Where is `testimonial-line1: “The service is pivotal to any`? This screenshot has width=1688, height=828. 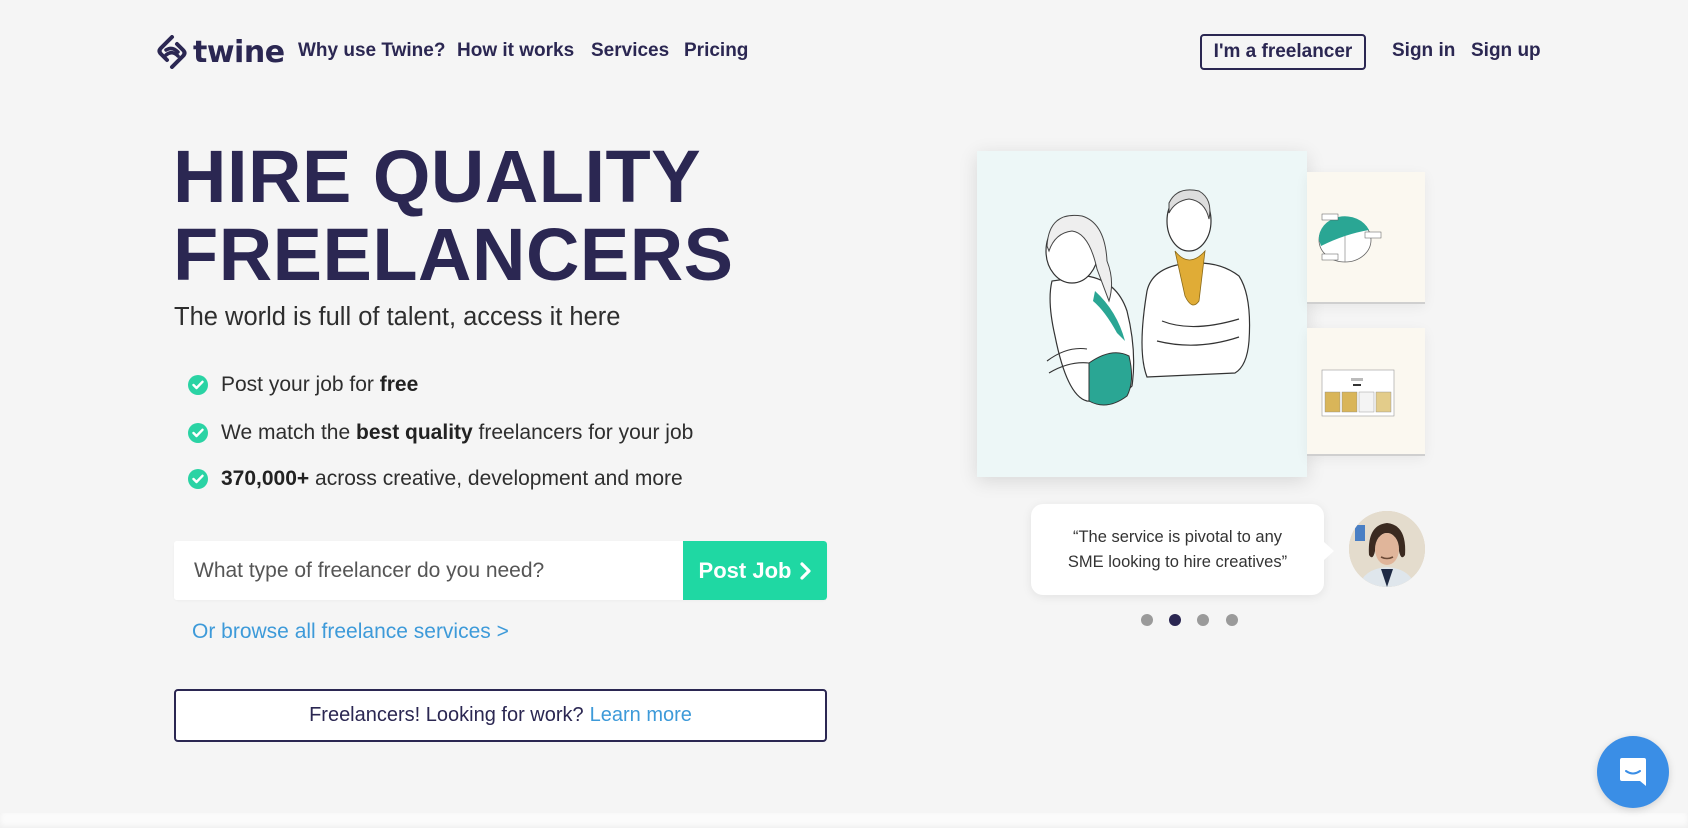 testimonial-line1: “The service is pivotal to any is located at coordinates (1177, 536).